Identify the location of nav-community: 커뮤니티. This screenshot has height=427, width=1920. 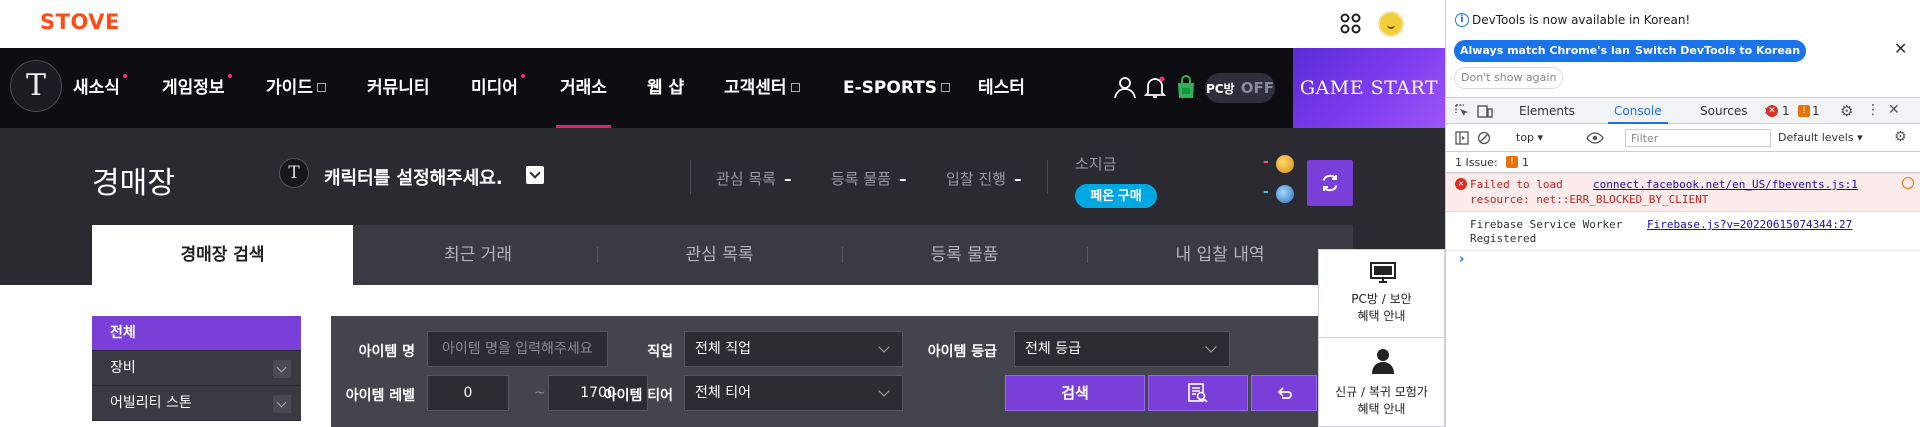
(398, 88).